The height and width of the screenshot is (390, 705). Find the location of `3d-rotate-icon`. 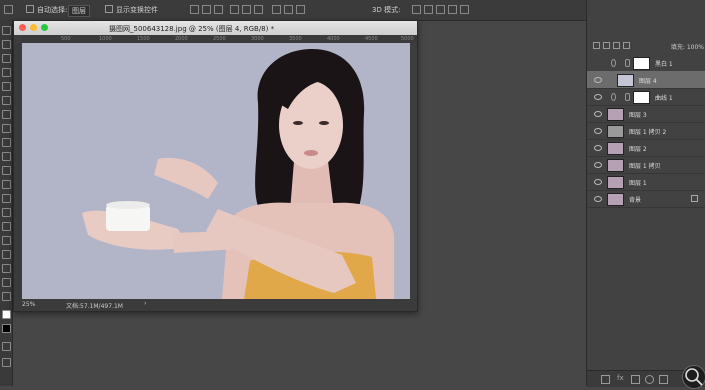

3d-rotate-icon is located at coordinates (416, 9).